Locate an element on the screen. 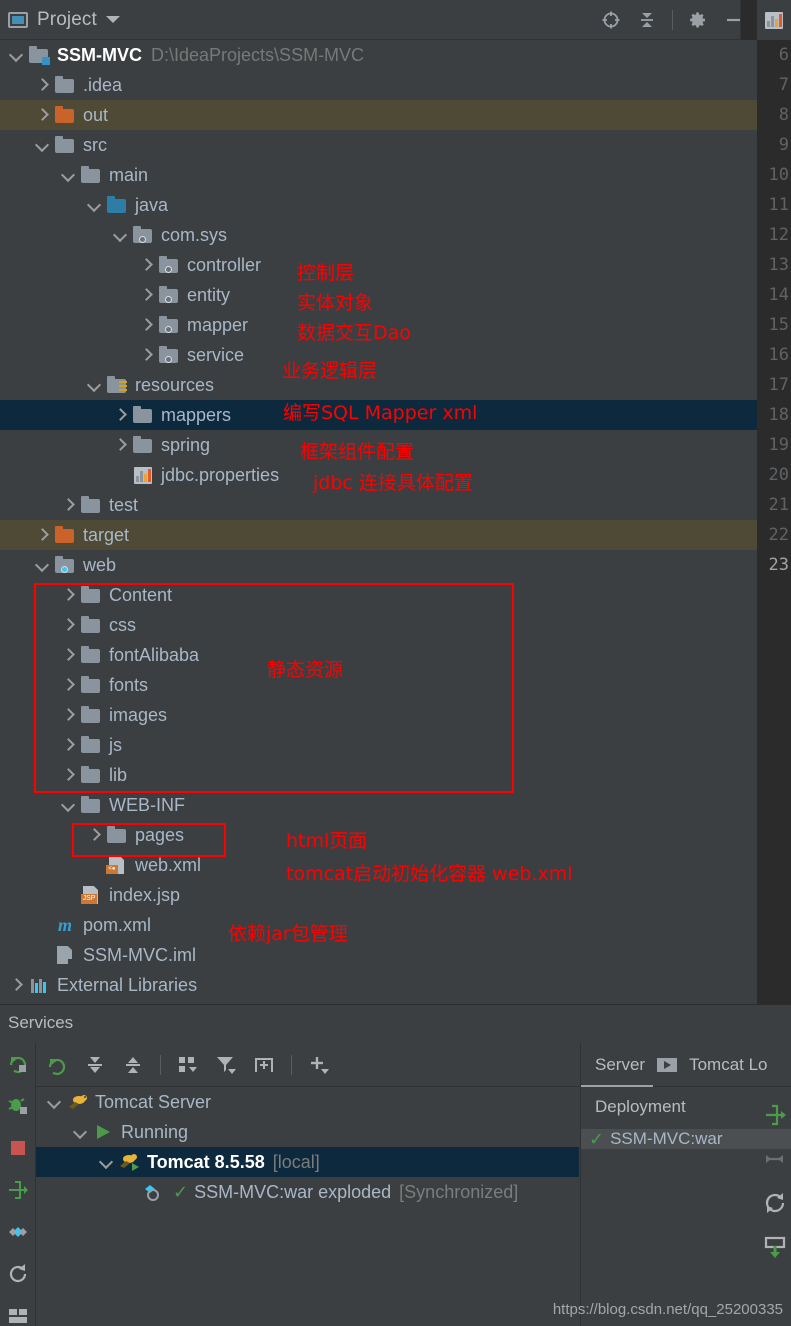 Image resolution: width=791 pixels, height=1326 pixels. tree-row: fonts is located at coordinates (378, 685).